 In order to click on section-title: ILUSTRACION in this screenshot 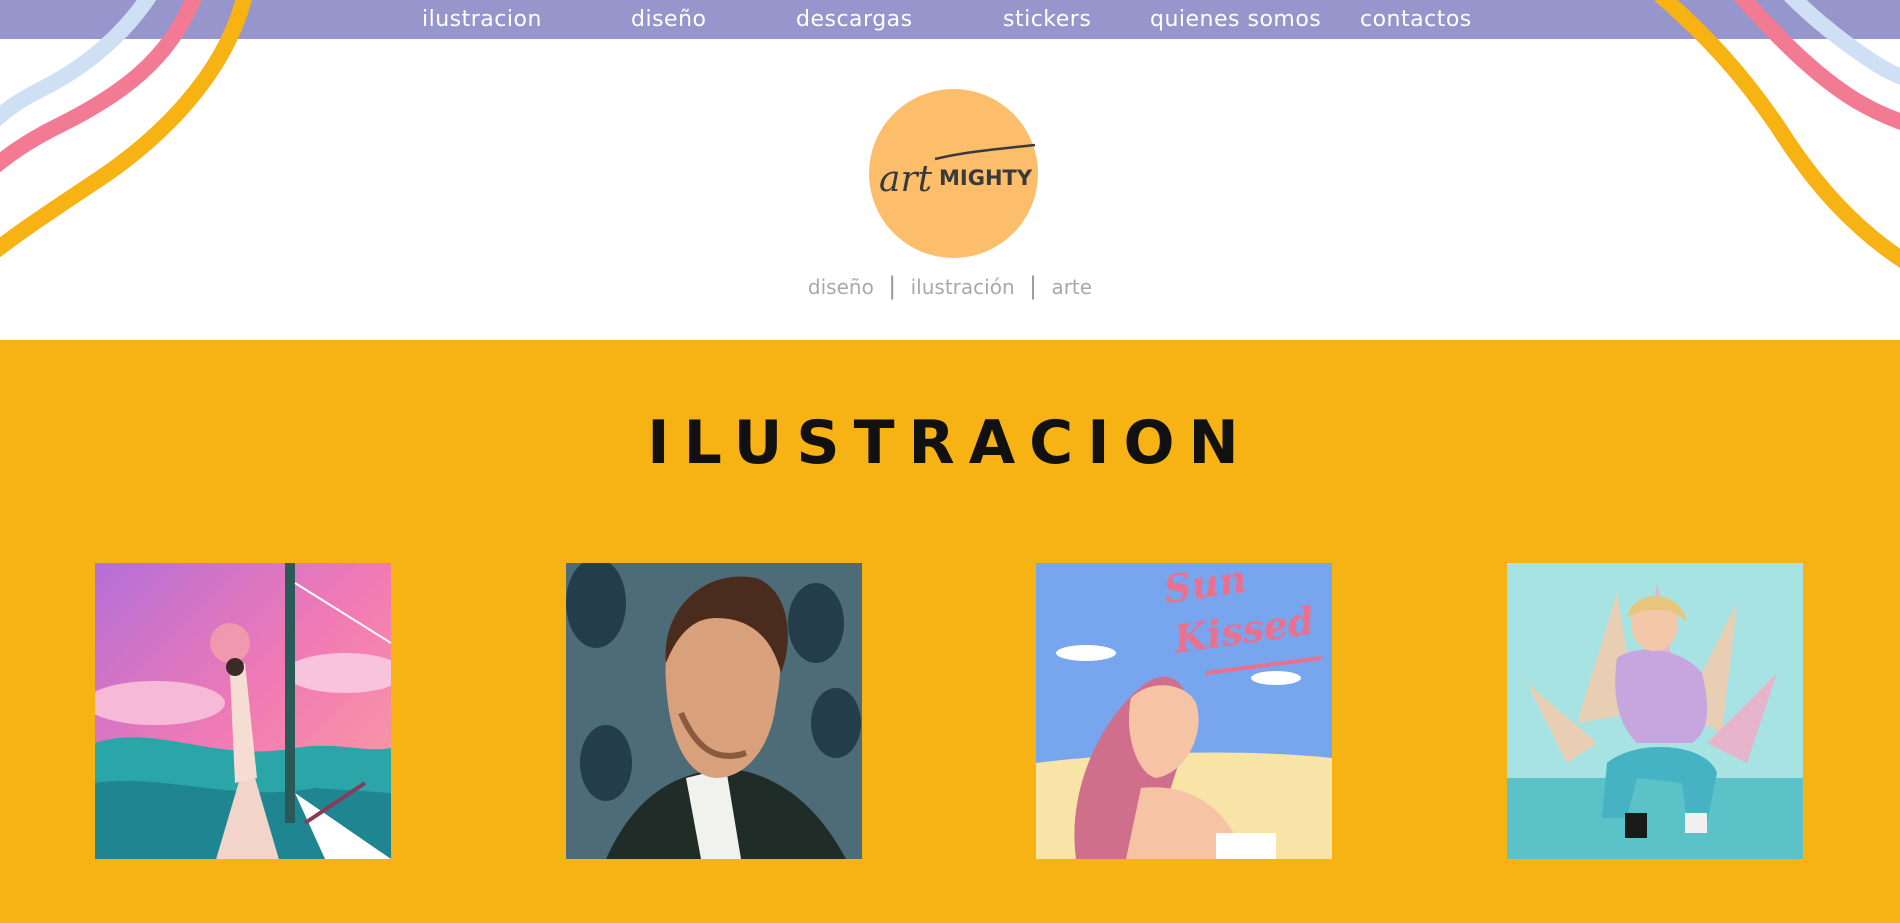, I will do `click(950, 443)`.